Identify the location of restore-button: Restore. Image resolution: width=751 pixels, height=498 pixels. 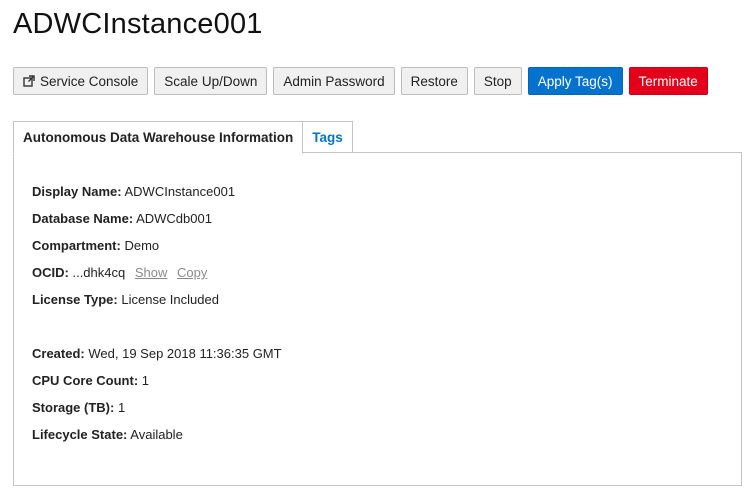
(434, 81).